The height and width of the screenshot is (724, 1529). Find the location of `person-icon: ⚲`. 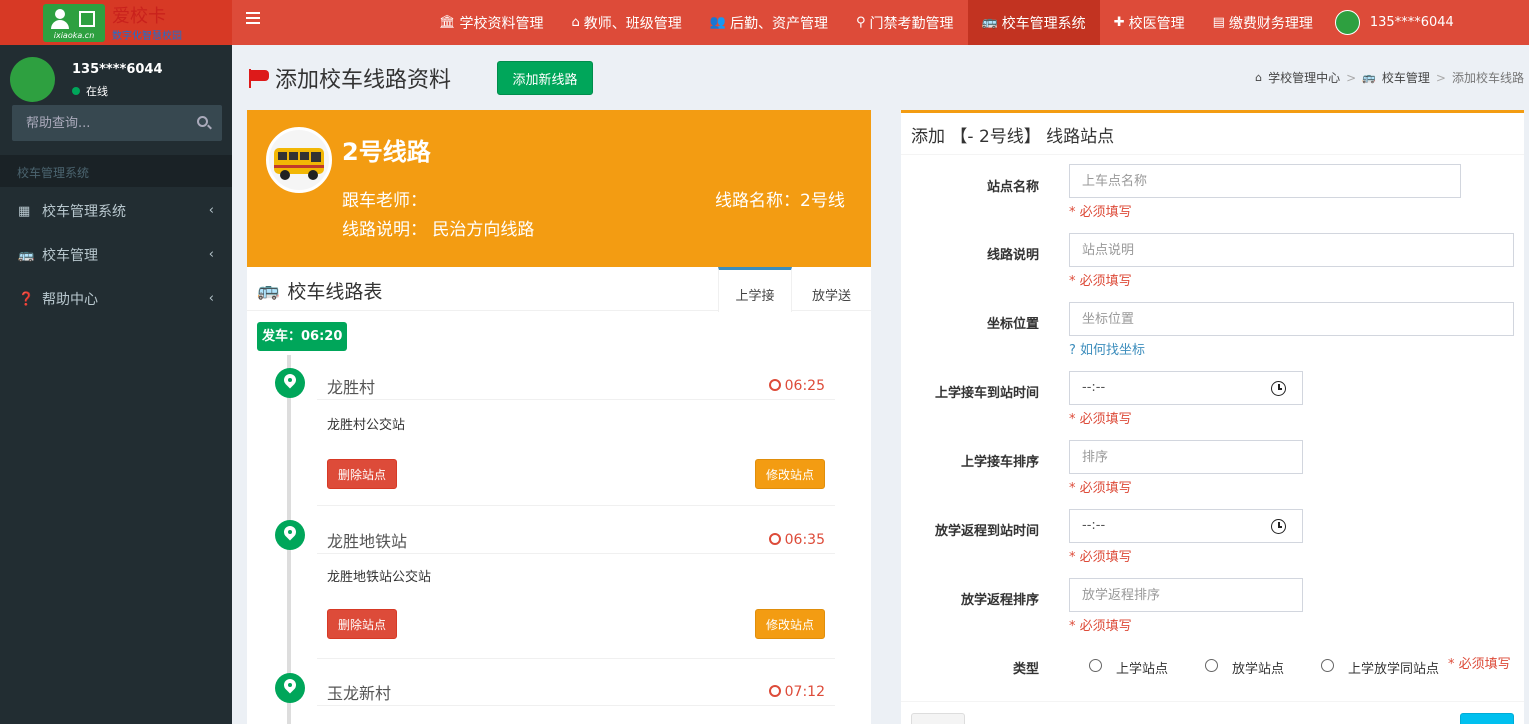

person-icon: ⚲ is located at coordinates (860, 22).